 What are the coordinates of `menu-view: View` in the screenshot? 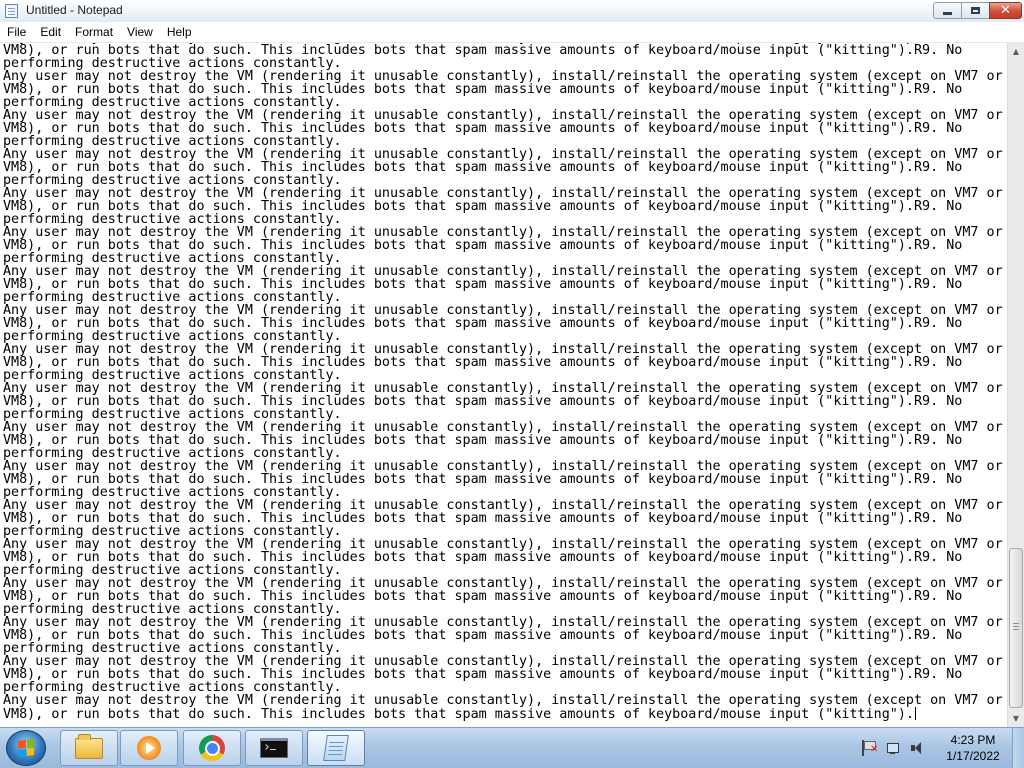 It's located at (140, 32).